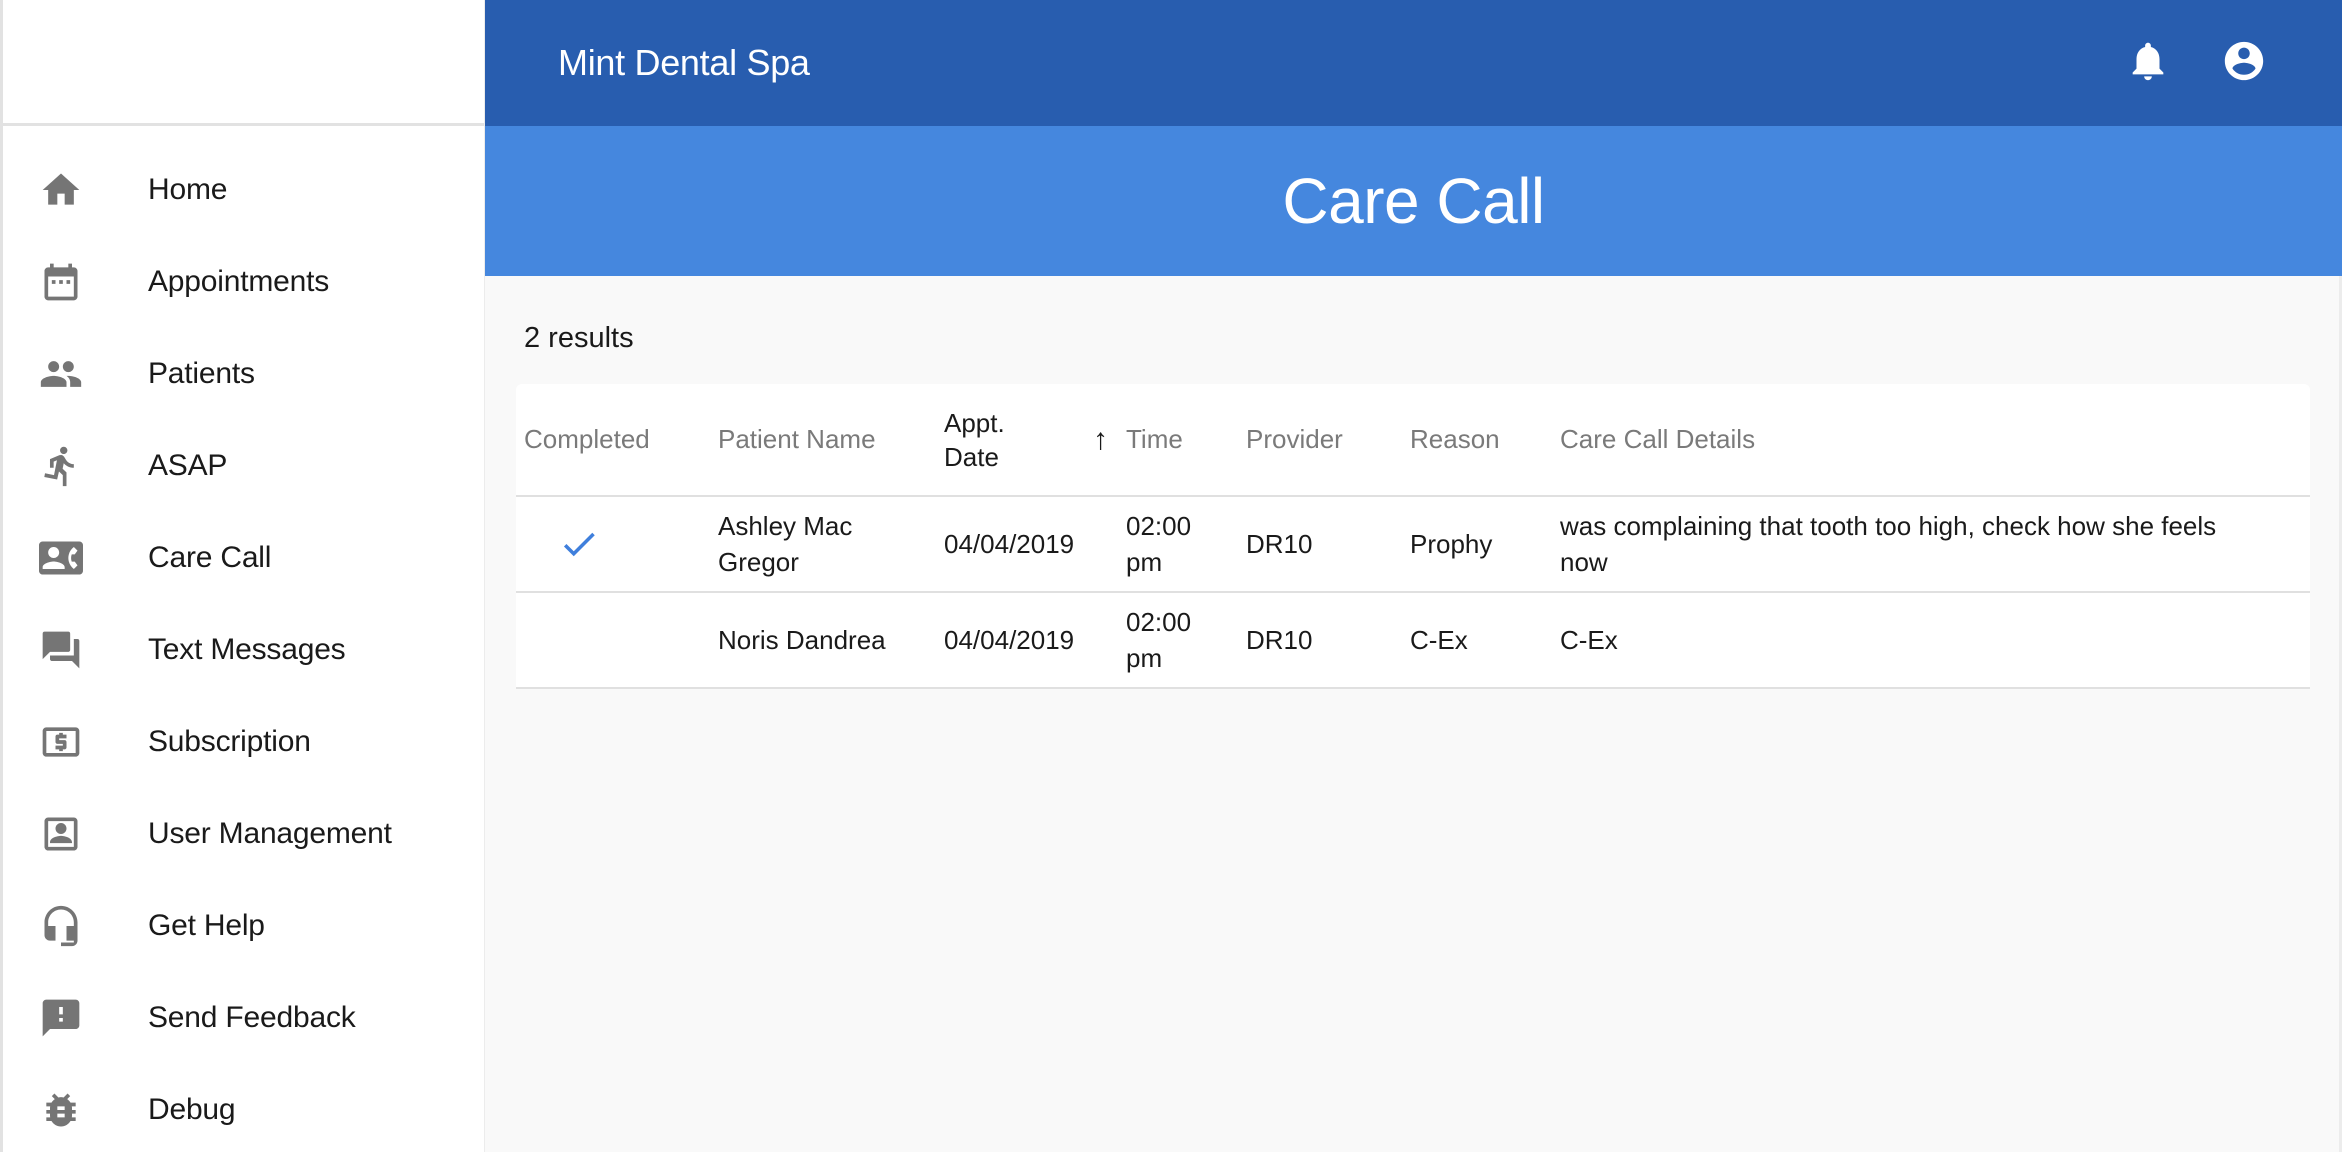  I want to click on sidebar-item-care-call: Care Call, so click(243, 558).